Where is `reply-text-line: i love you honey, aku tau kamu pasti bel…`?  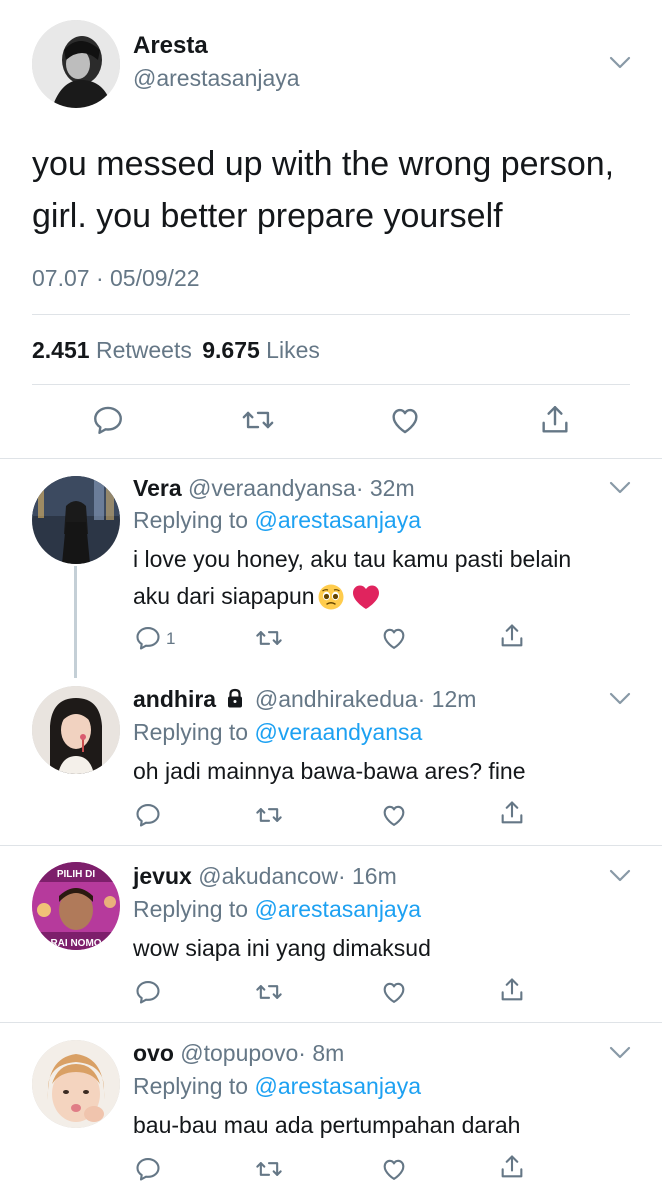
reply-text-line: i love you honey, aku tau kamu pasti bel… is located at coordinates (352, 559).